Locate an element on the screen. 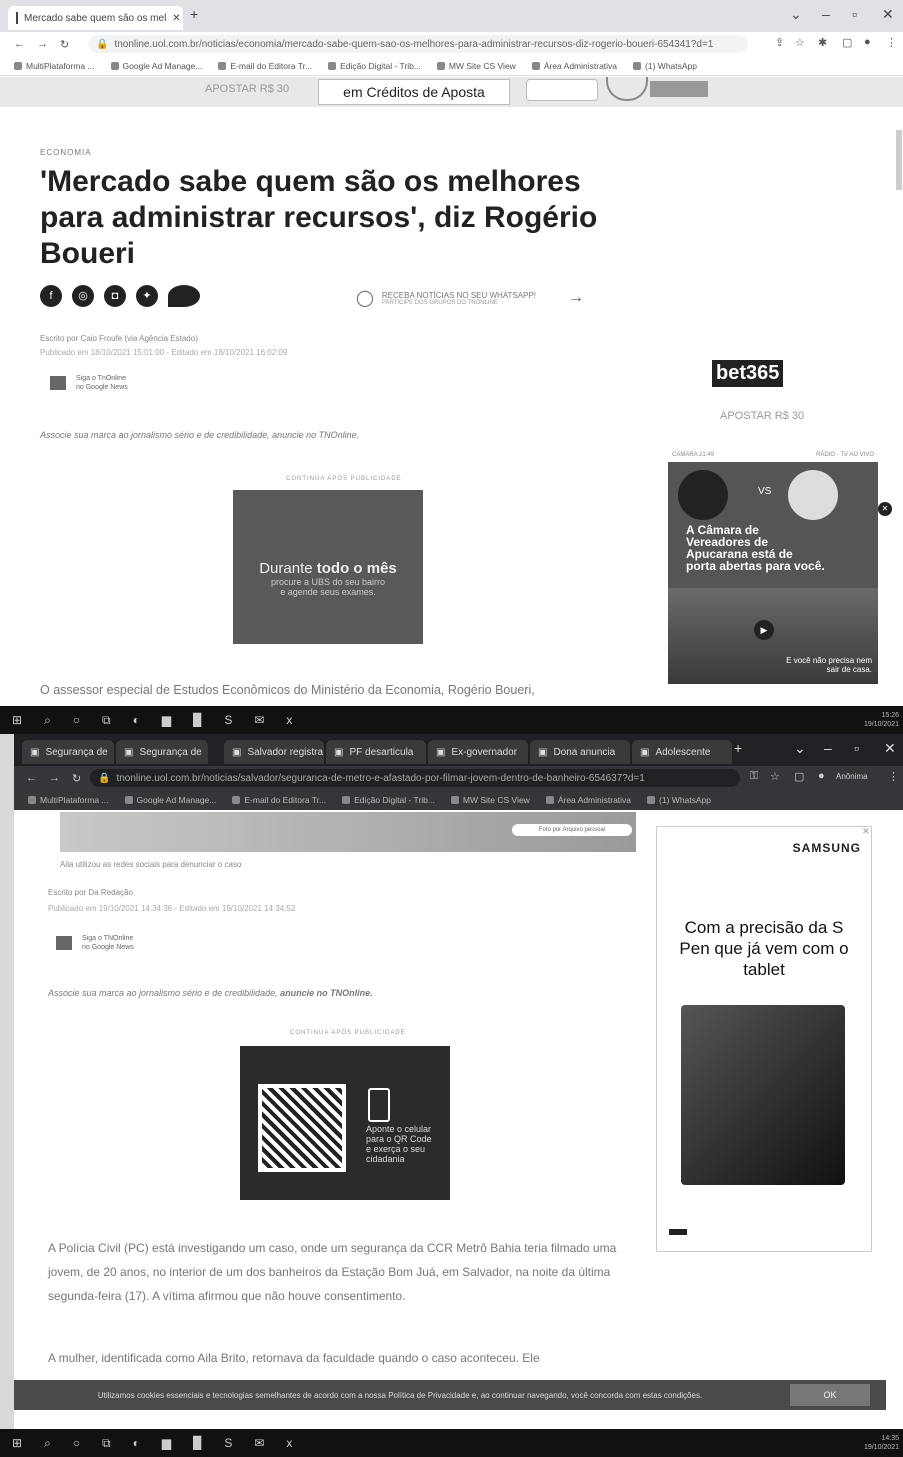 This screenshot has width=903, height=1457. profile-icon: ● is located at coordinates (867, 42).